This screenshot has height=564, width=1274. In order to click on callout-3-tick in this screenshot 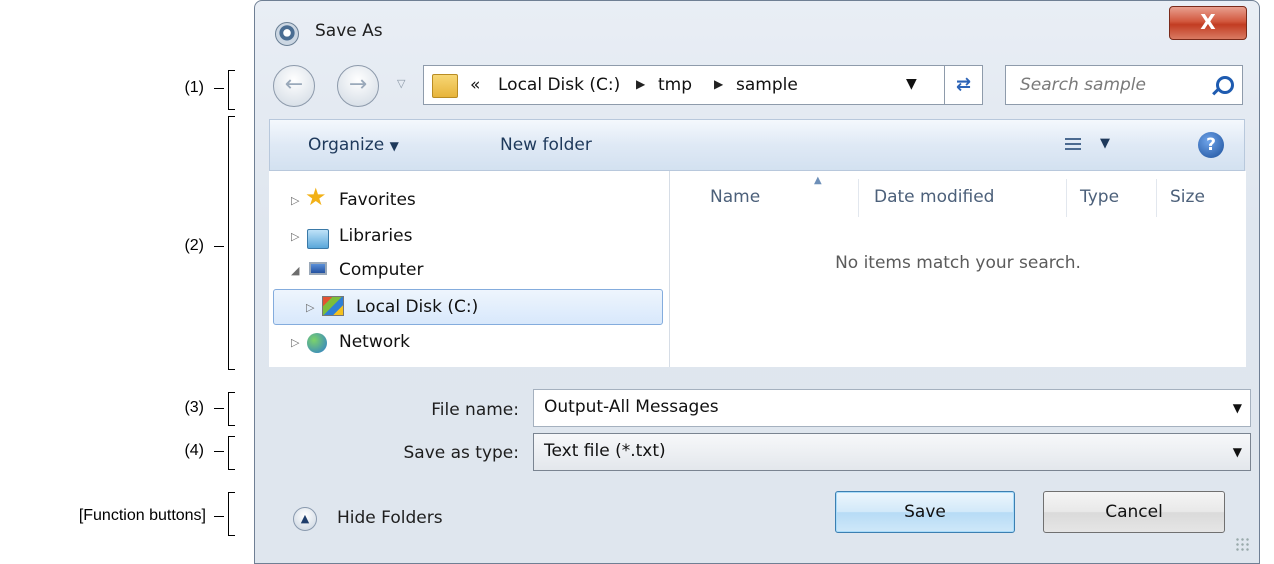, I will do `click(219, 408)`.